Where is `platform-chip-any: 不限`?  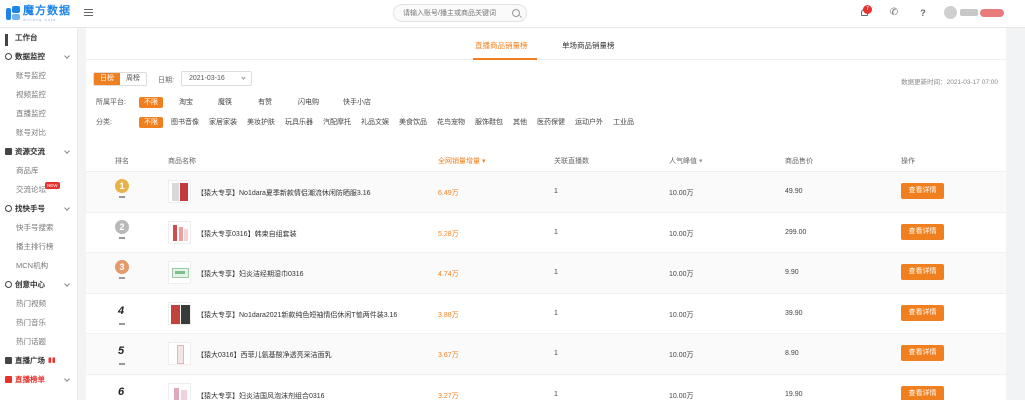
platform-chip-any: 不限 is located at coordinates (151, 102).